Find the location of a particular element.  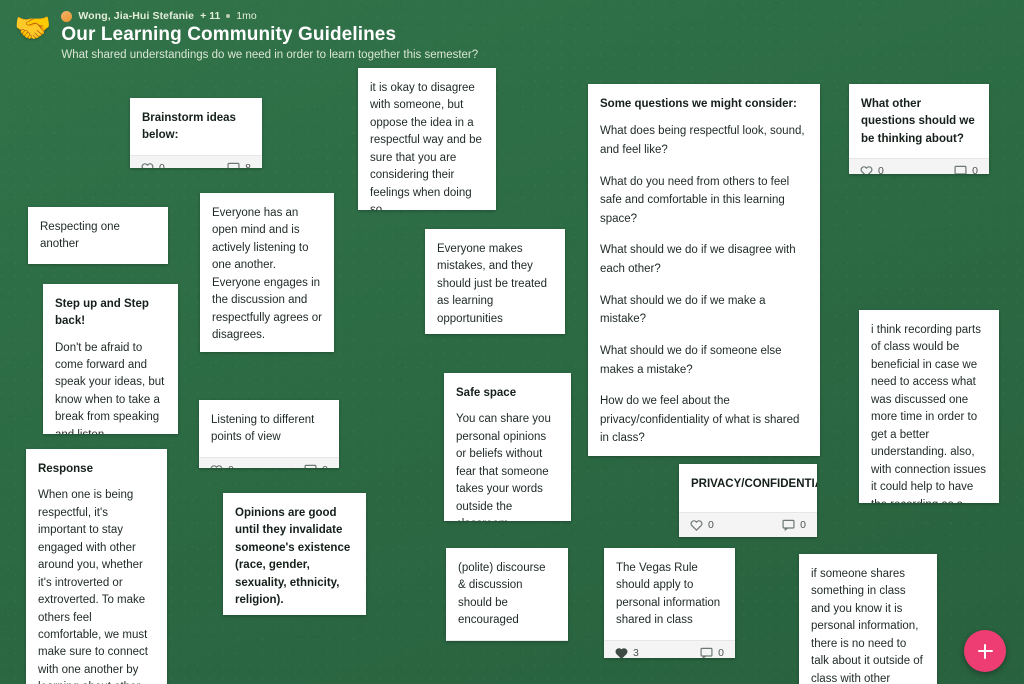

note-privacy-confidentiality: PRIVACY/CONFIDENTIALITY00 is located at coordinates (748, 500).